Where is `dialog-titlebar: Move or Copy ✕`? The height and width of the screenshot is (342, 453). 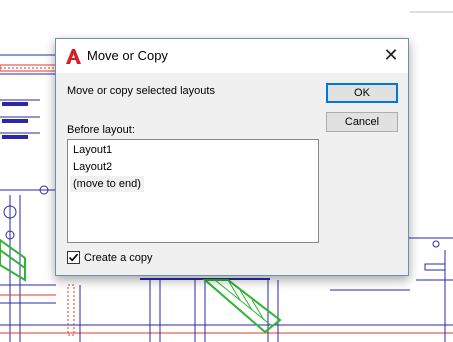
dialog-titlebar: Move or Copy ✕ is located at coordinates (232, 56).